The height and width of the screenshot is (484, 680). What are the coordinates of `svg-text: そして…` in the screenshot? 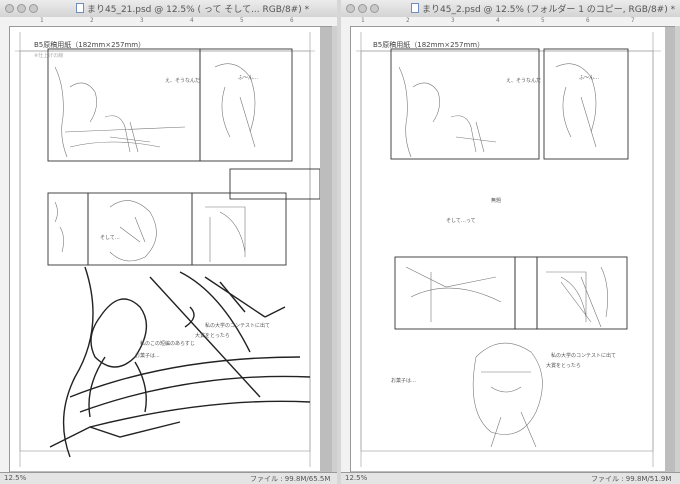 It's located at (110, 237).